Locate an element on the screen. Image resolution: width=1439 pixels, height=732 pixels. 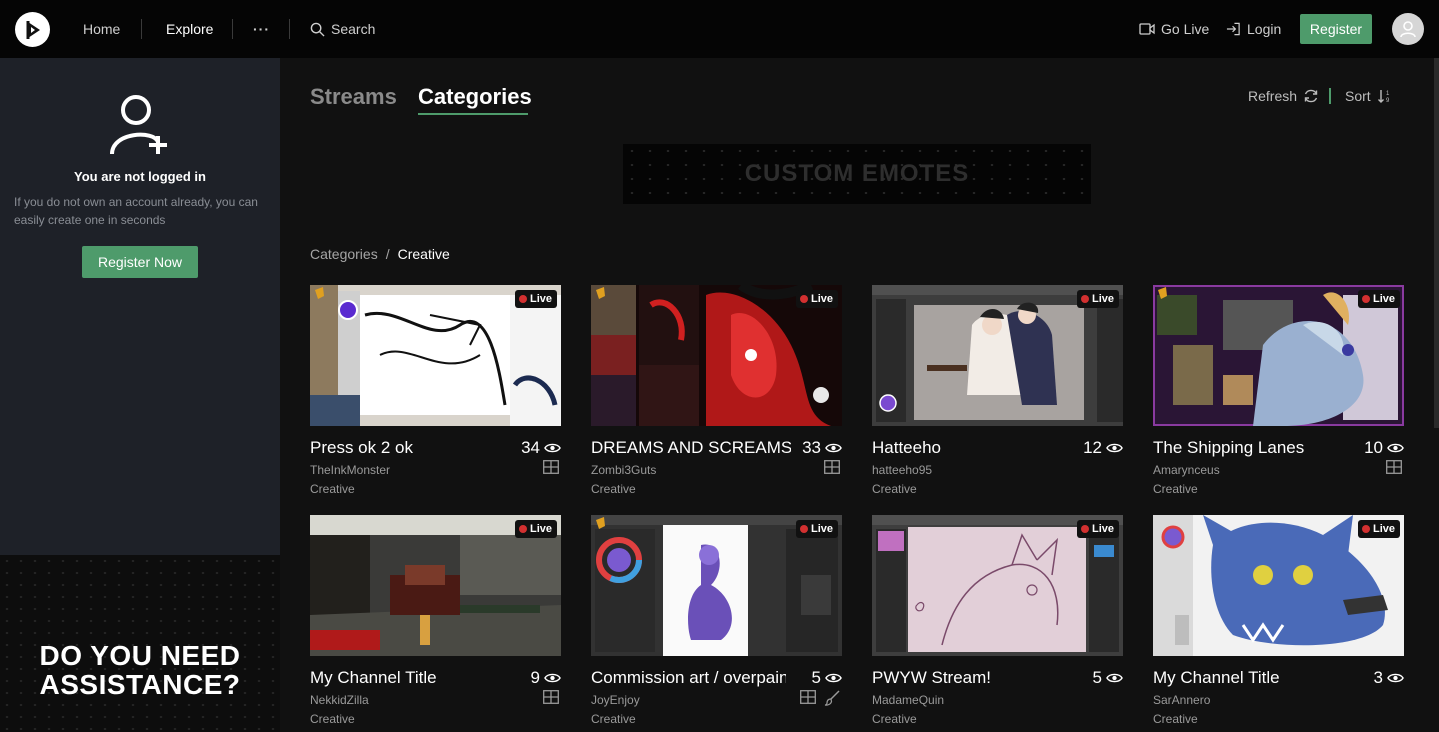
streamer-name: MadameQuin is located at coordinates (908, 700).